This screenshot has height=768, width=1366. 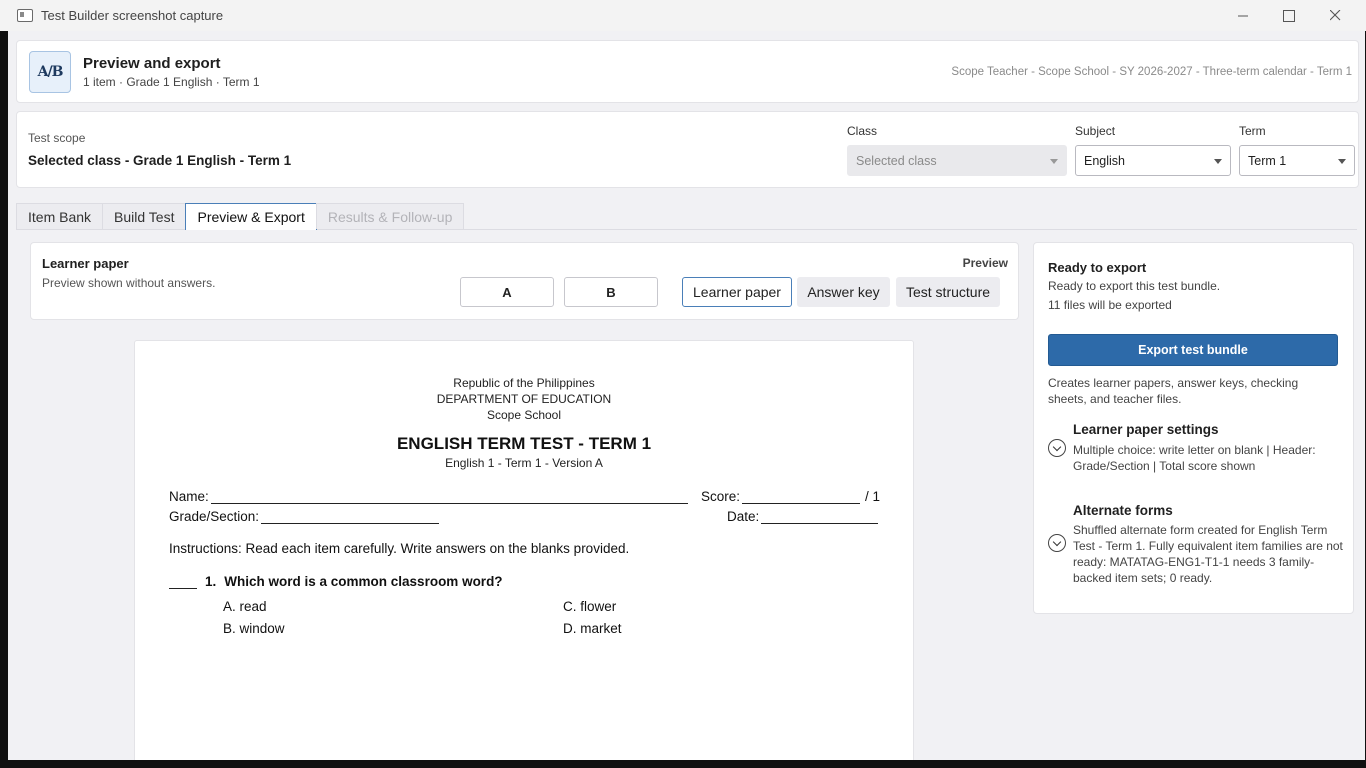 I want to click on tab-build-test: Build Test, so click(x=144, y=216).